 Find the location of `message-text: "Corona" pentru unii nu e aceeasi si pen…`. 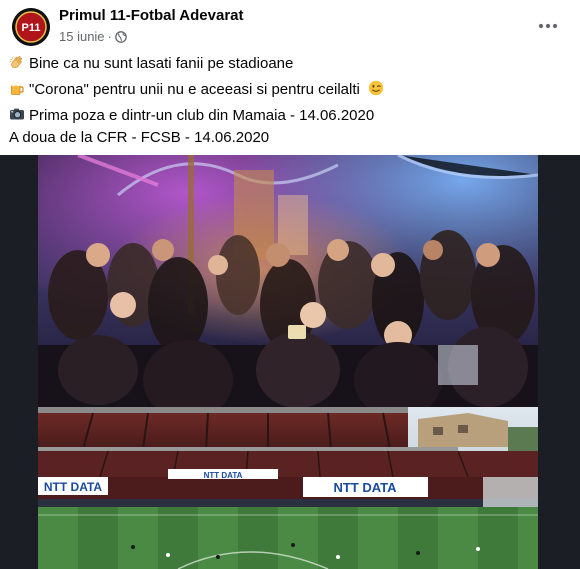

message-text: "Corona" pentru unii nu e aceeasi si pen… is located at coordinates (194, 89).